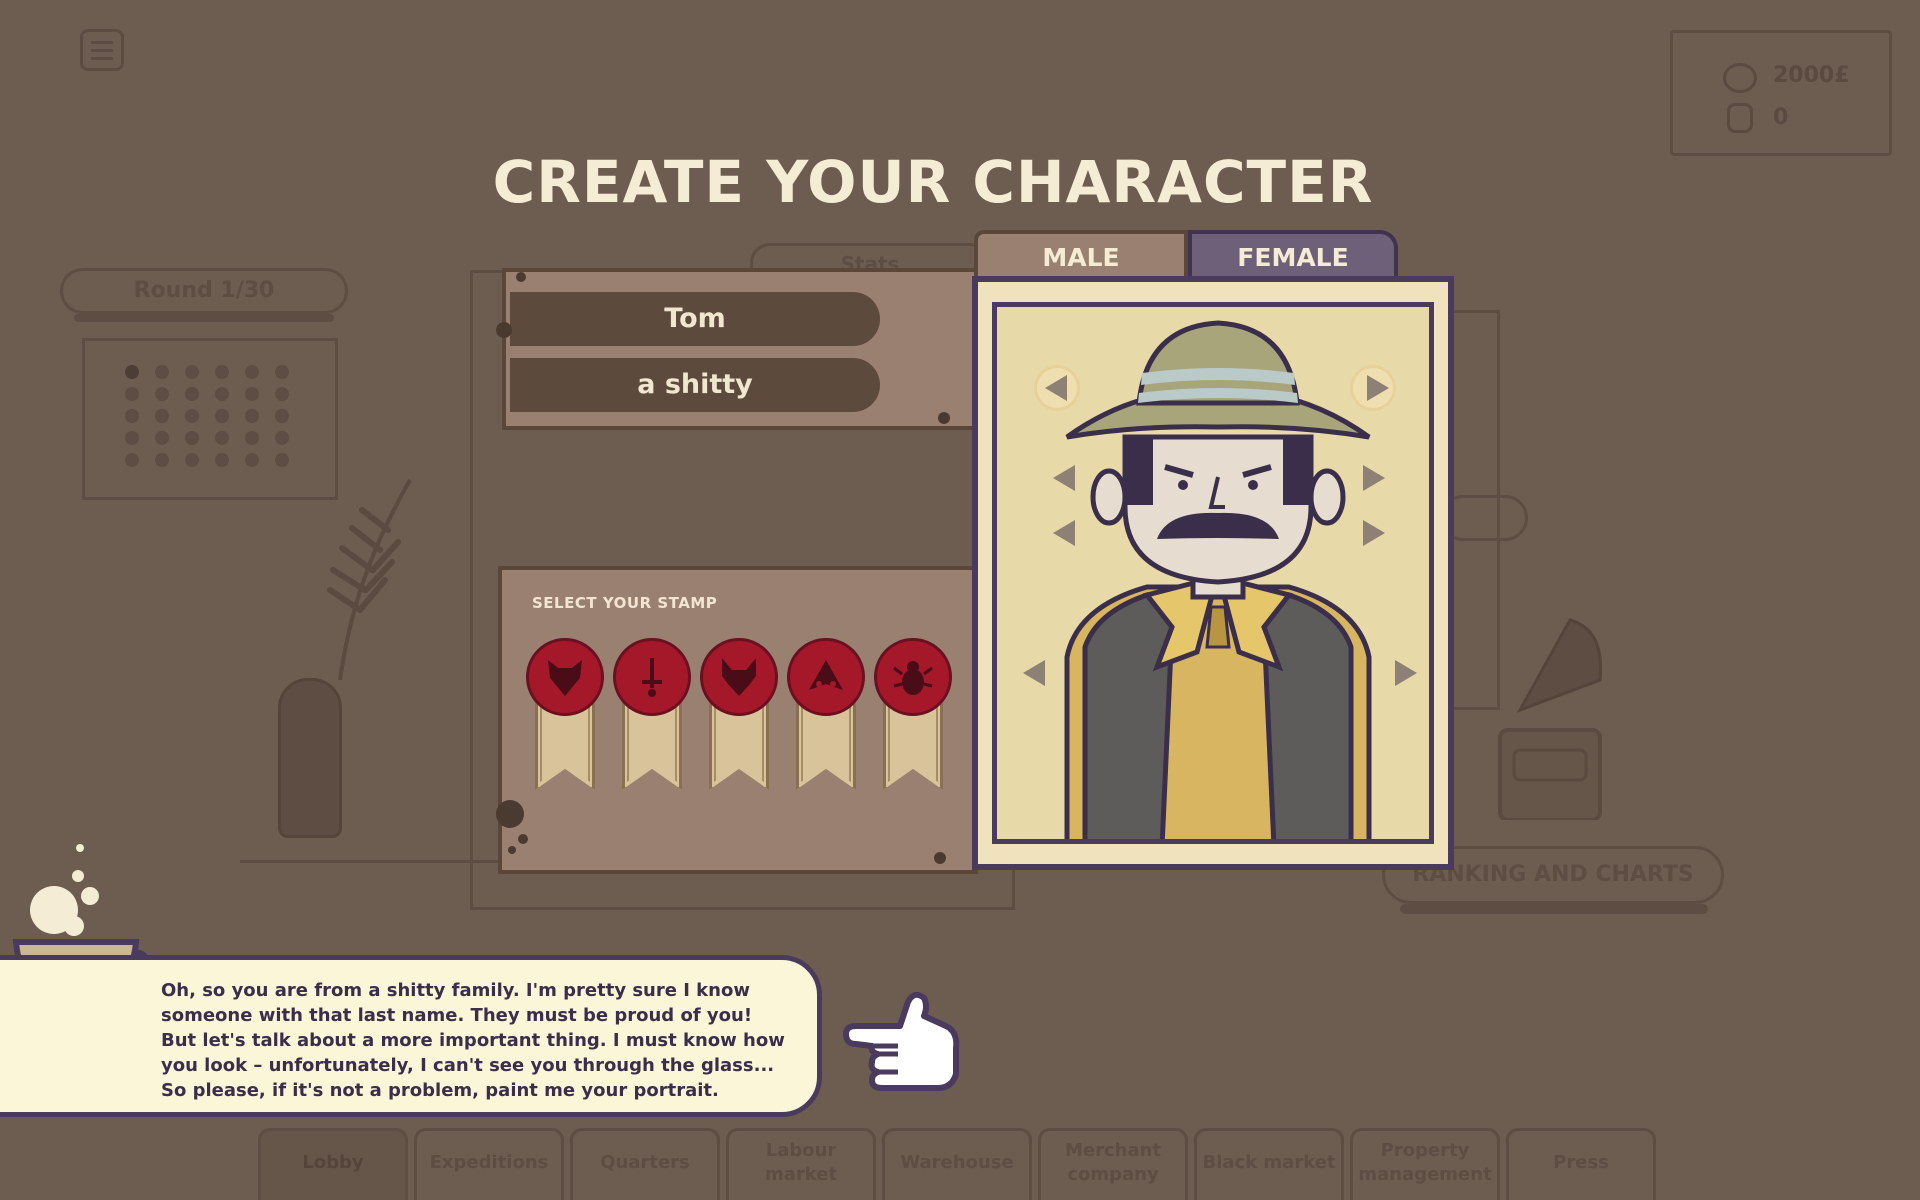 The height and width of the screenshot is (1200, 1920). I want to click on pointing-hand-next-button, so click(902, 1042).